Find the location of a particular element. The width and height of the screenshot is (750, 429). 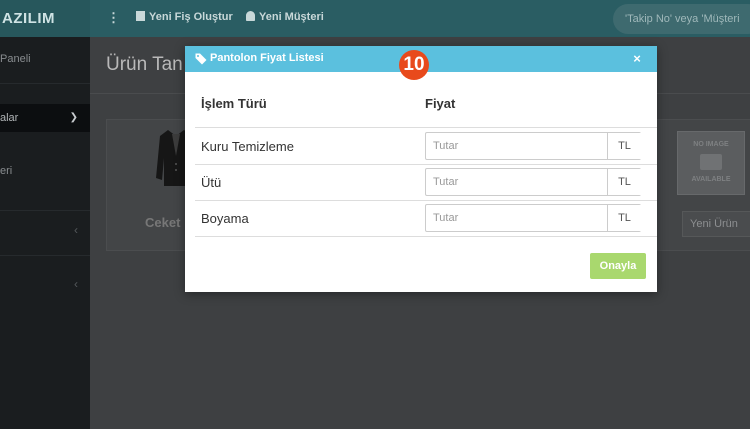

close-icon: × is located at coordinates (637, 59).